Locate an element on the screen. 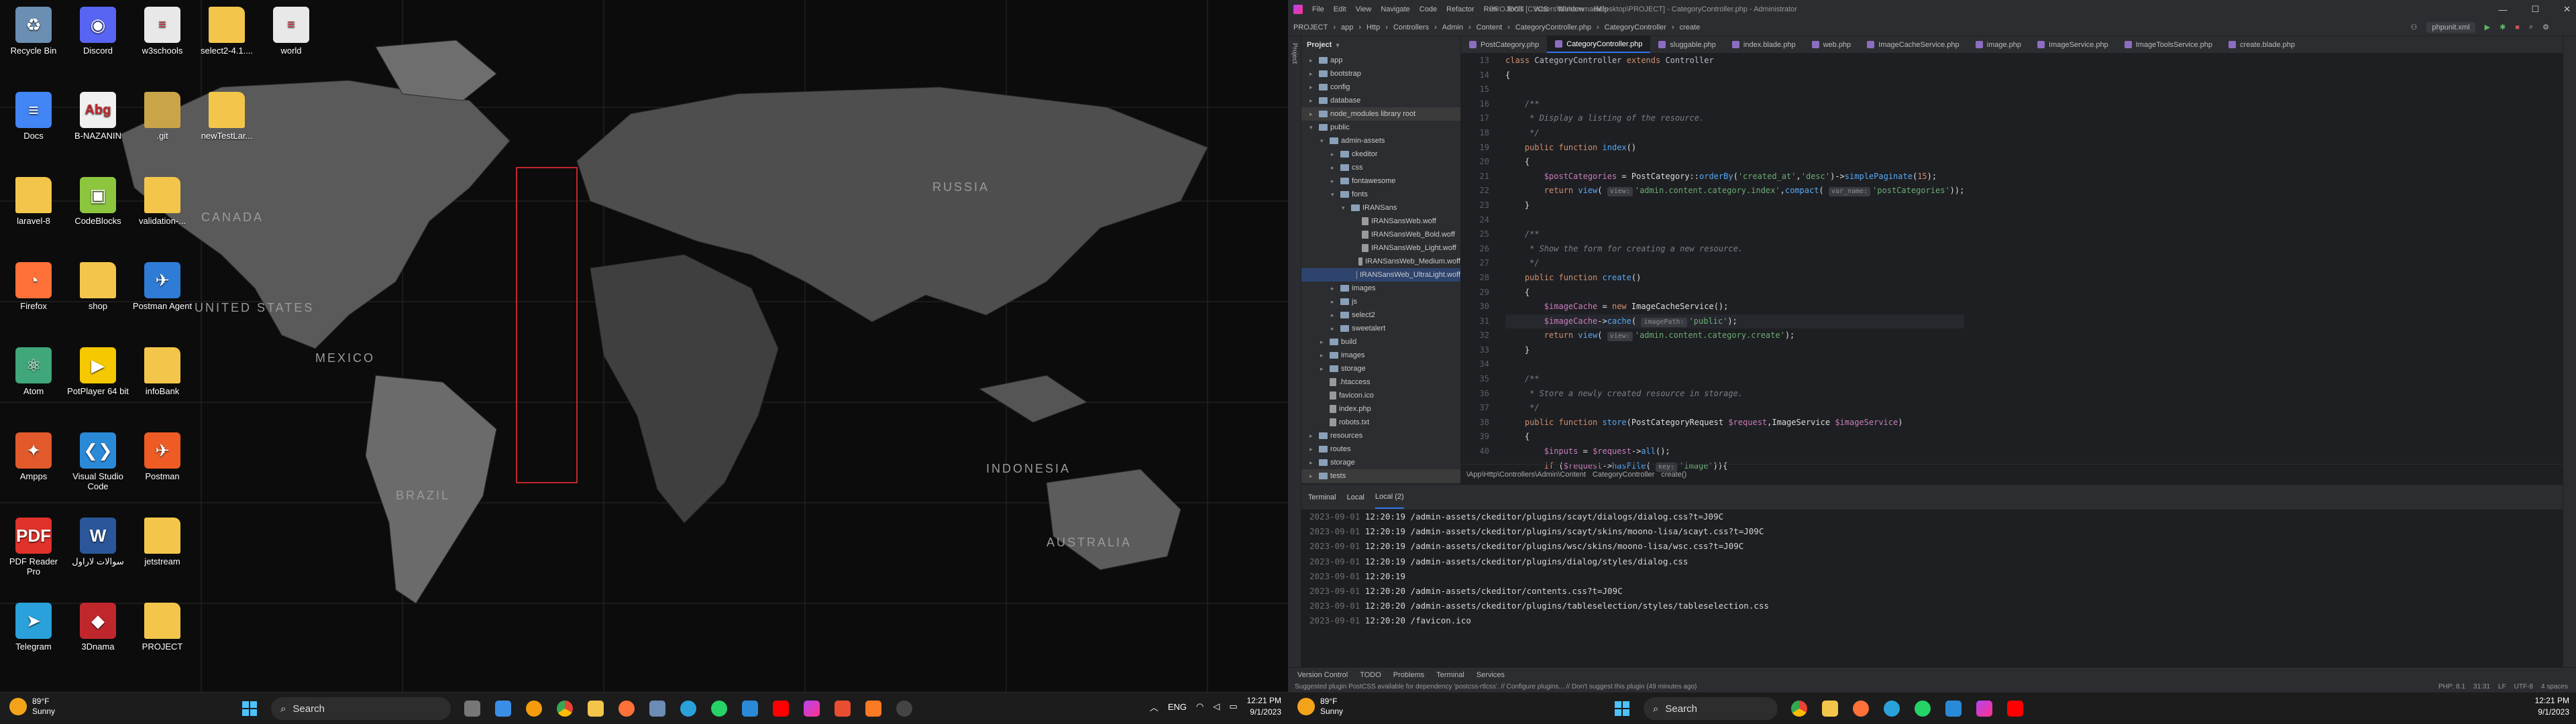  desktop-icon: ≡ Docs is located at coordinates (33, 125).